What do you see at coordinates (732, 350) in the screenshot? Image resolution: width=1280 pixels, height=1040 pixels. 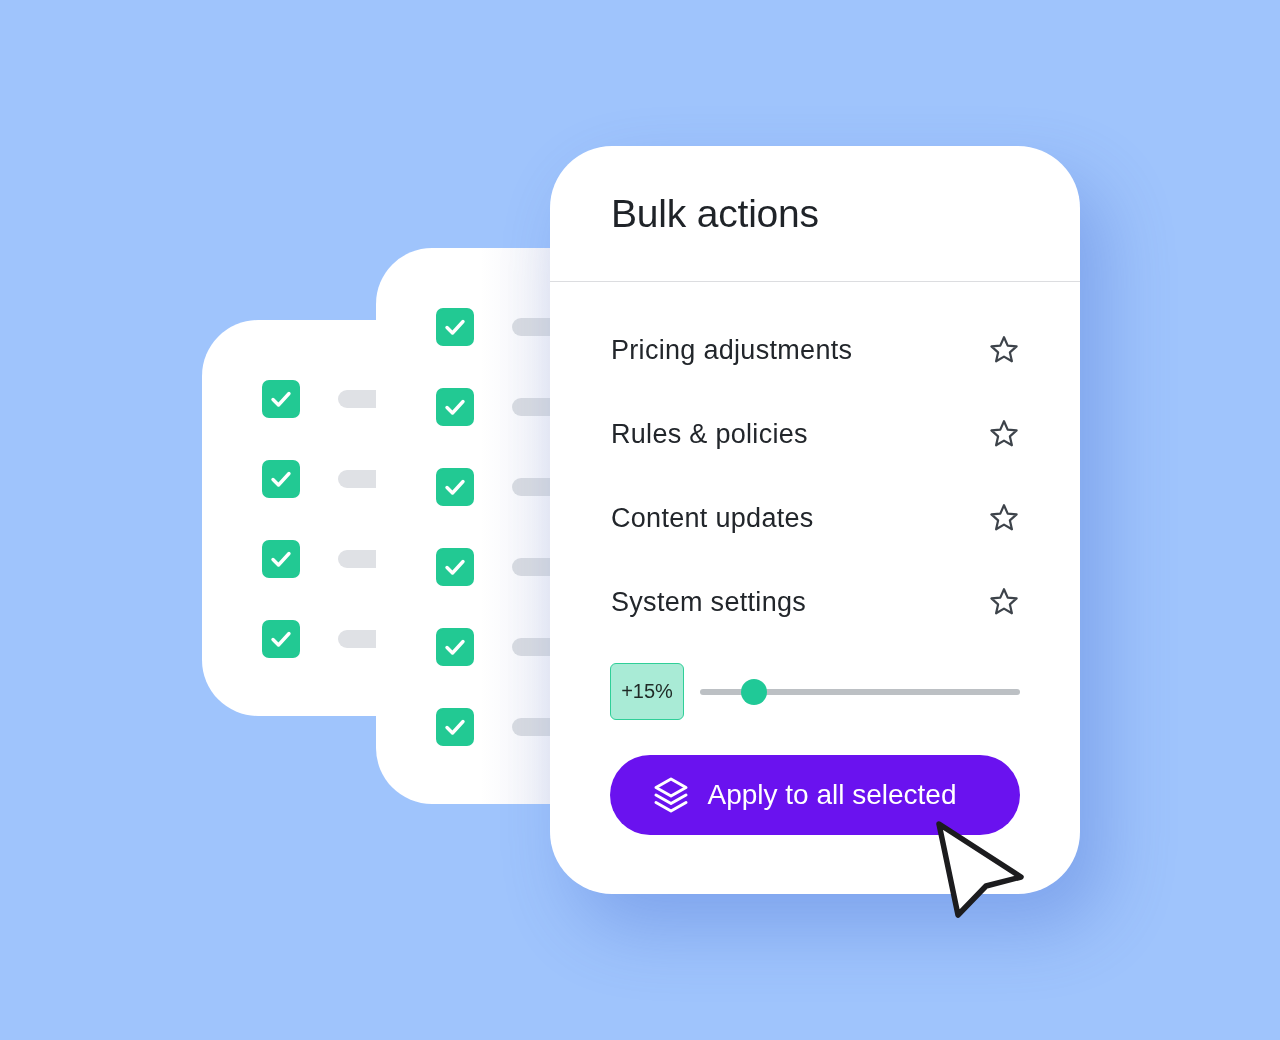 I see `action-label: Pricing adjustments` at bounding box center [732, 350].